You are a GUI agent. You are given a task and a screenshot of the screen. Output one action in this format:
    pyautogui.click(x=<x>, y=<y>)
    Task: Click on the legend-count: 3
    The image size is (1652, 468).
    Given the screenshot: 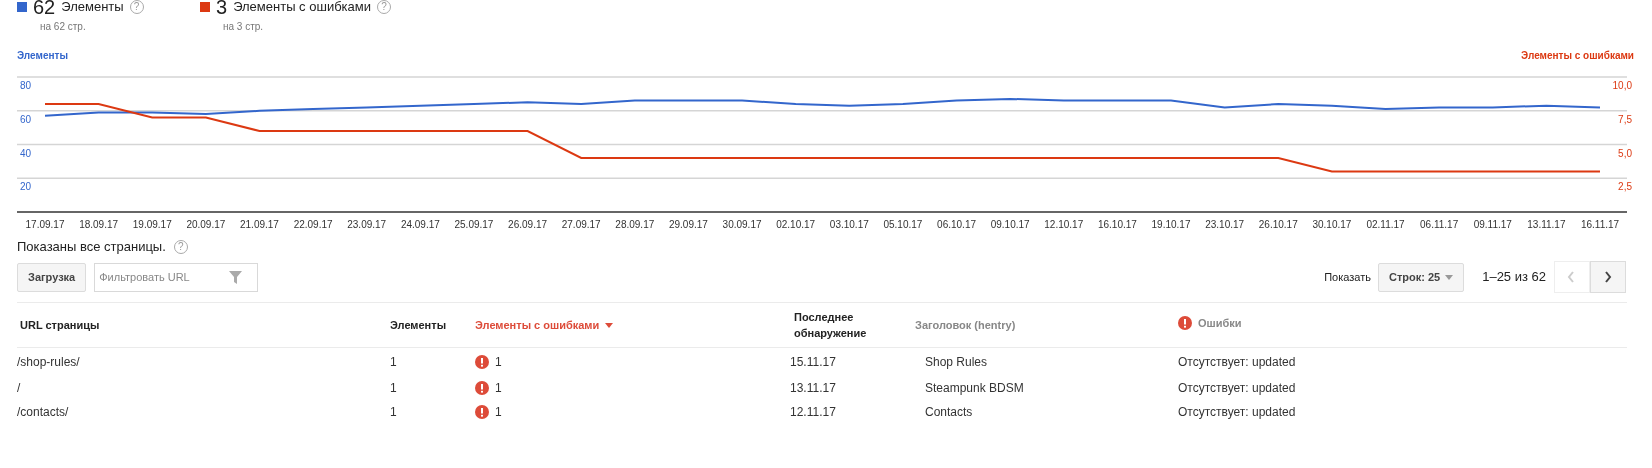 What is the action you would take?
    pyautogui.click(x=222, y=9)
    